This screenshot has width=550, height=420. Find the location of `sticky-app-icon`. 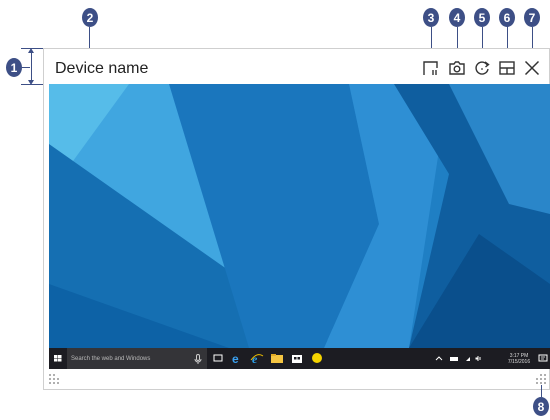

sticky-app-icon is located at coordinates (317, 358).